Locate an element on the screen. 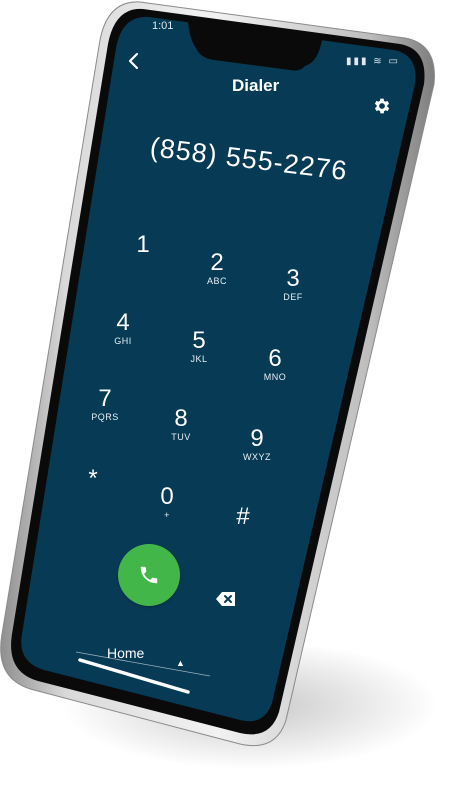 This screenshot has width=473, height=800. key-digit: 7 is located at coordinates (105, 398).